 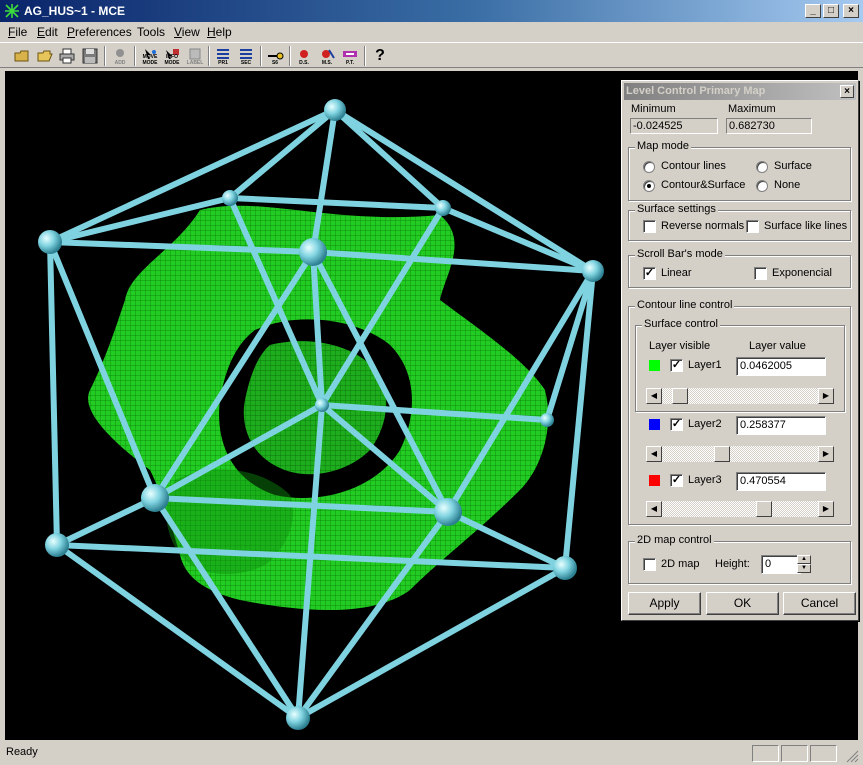 I want to click on contour-lines-radio, so click(x=649, y=167).